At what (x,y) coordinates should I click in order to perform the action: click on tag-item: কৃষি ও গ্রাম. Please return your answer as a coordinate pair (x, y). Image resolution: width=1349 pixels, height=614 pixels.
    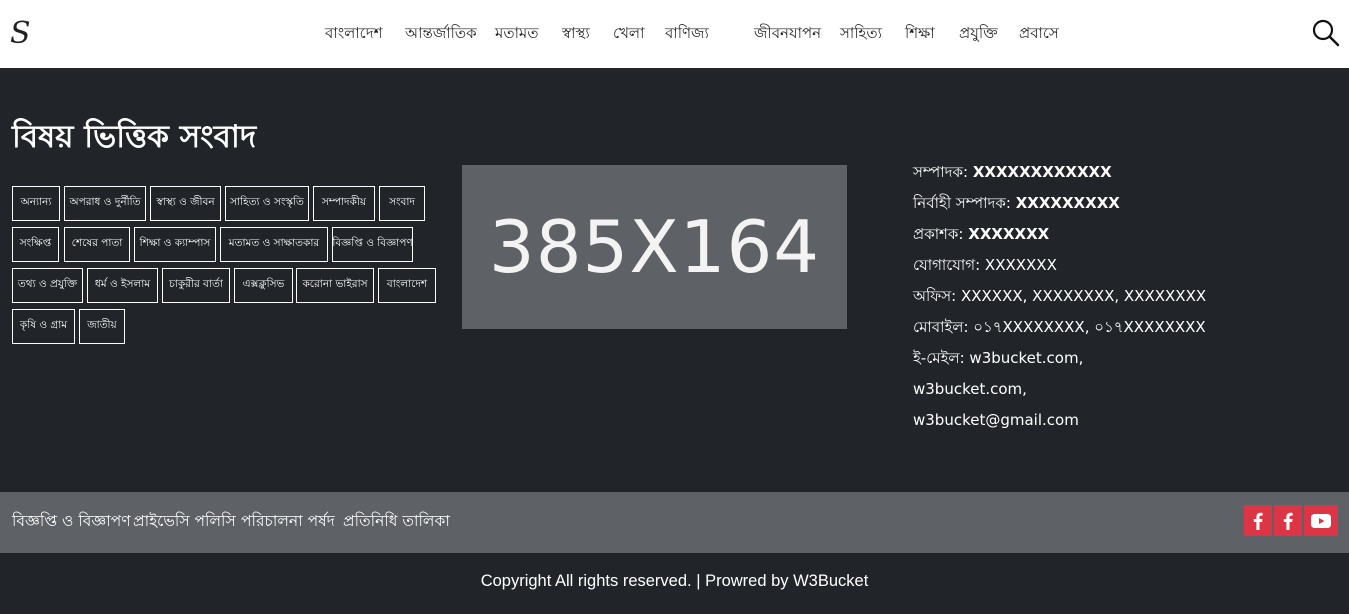
    Looking at the image, I should click on (43, 326).